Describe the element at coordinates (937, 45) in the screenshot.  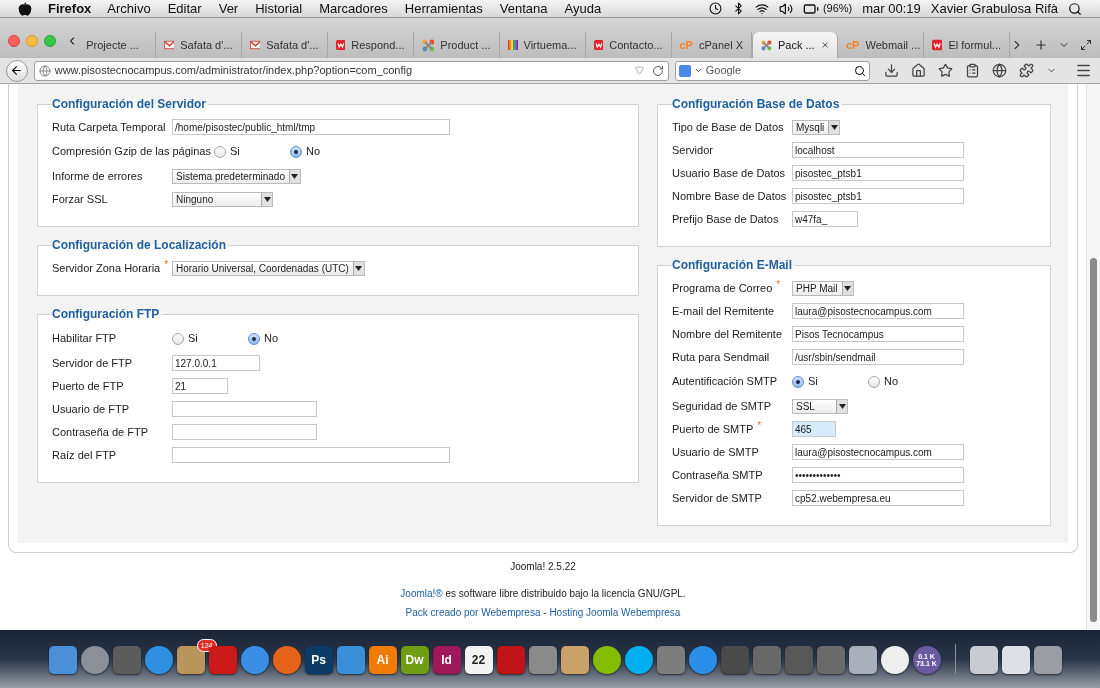
I see `form-icon` at that location.